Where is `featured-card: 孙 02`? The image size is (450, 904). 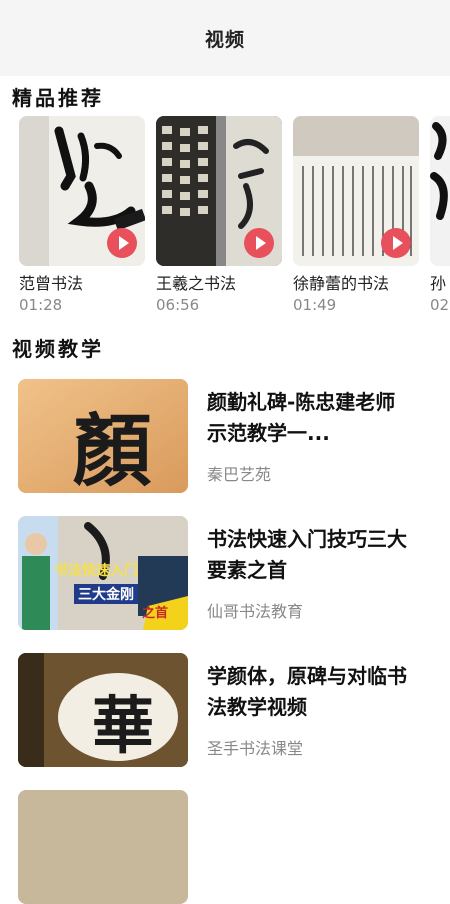
featured-card: 孙 02 is located at coordinates (440, 215).